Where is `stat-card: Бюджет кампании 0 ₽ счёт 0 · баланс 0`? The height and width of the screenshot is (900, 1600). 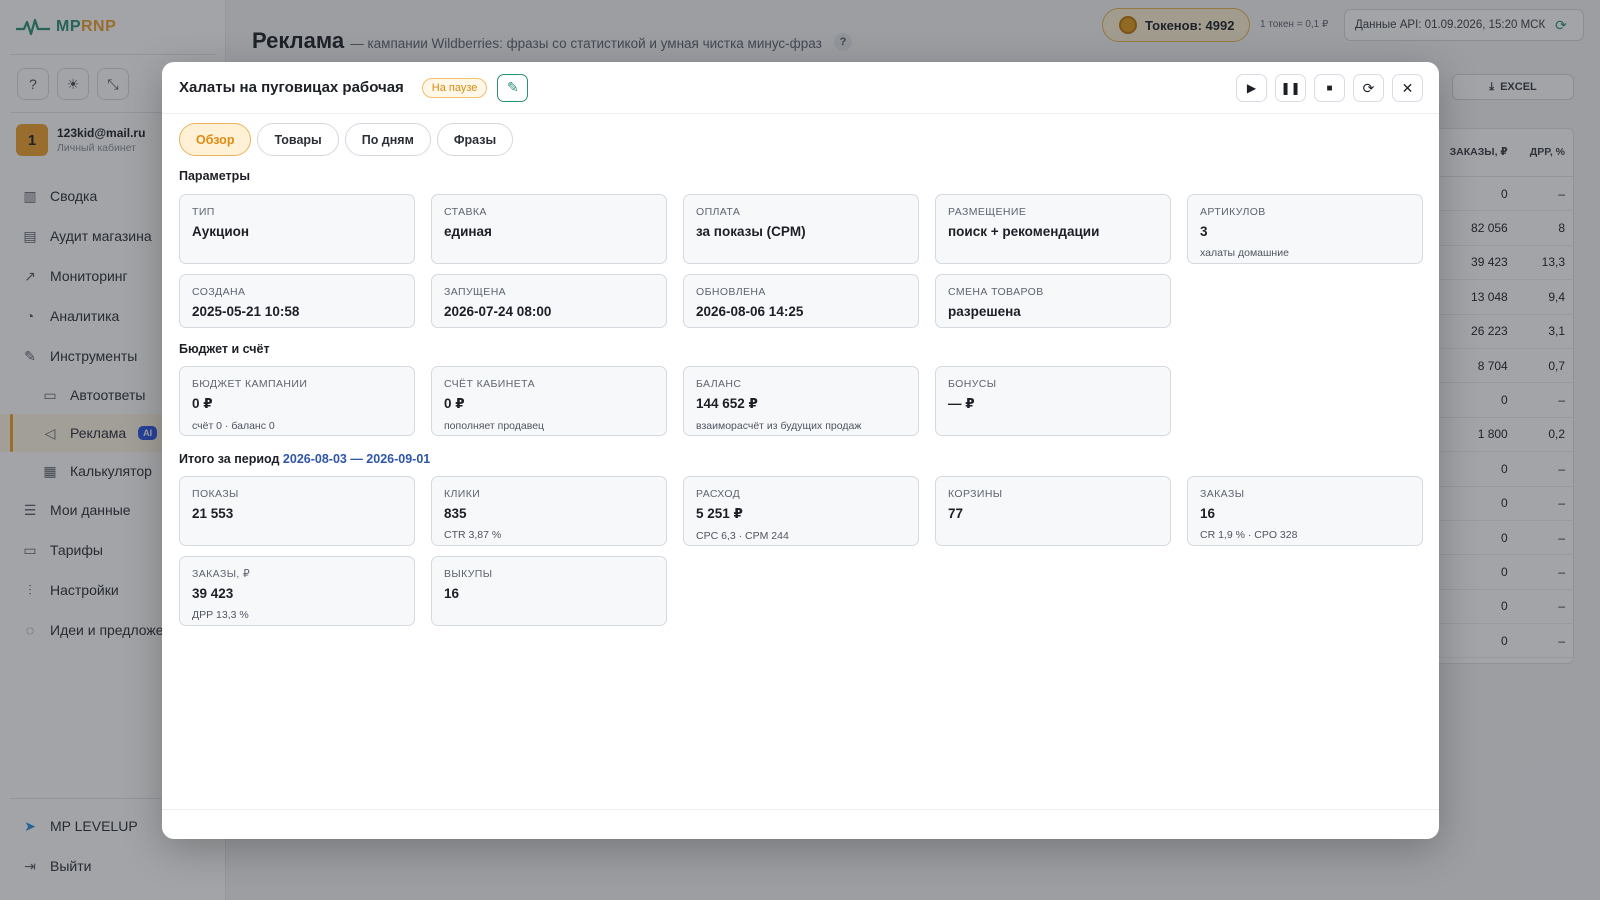
stat-card: Бюджет кампании 0 ₽ счёт 0 · баланс 0 is located at coordinates (297, 401).